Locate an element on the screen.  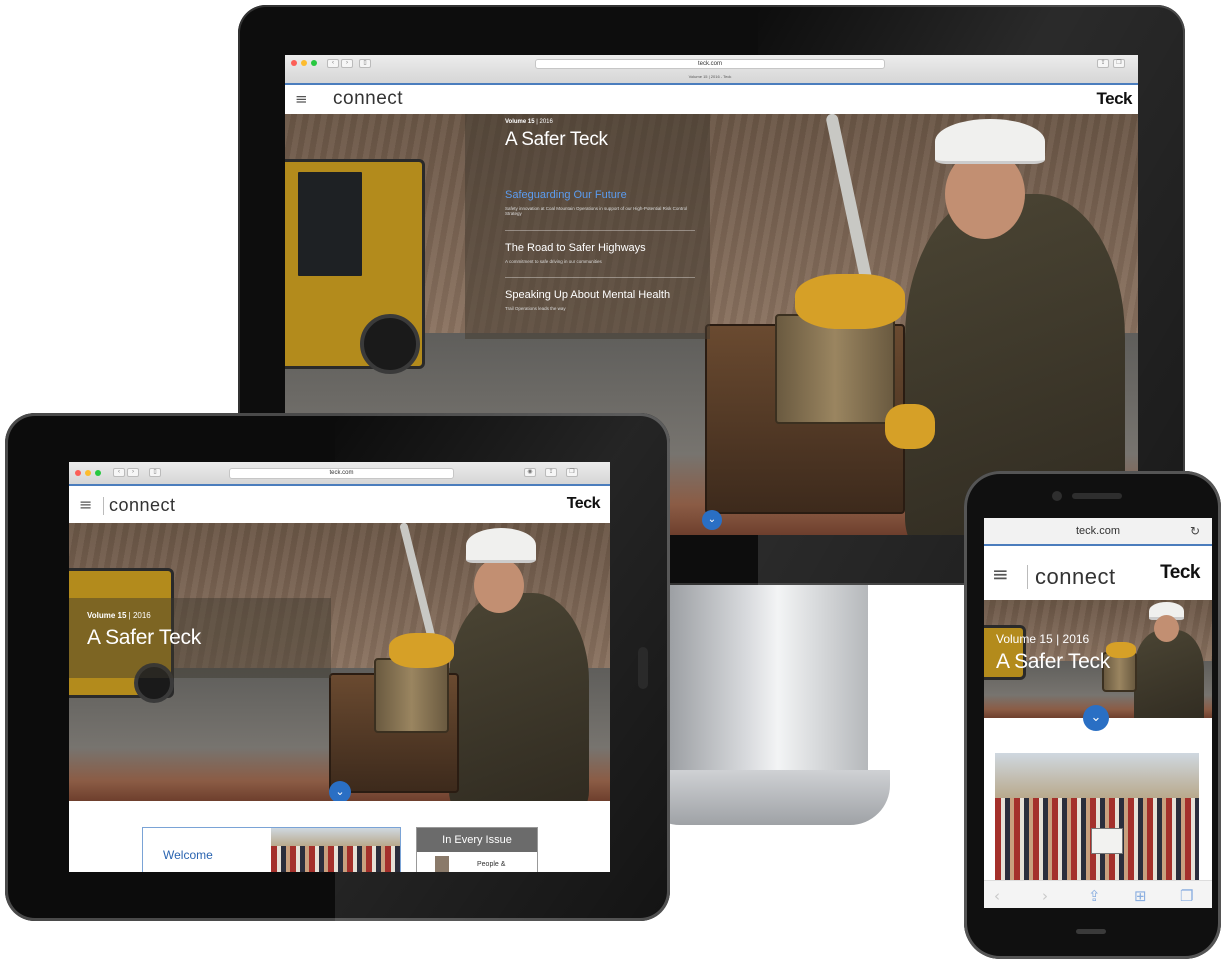
address-bar: teck.com ↻ is located at coordinates (1098, 532).